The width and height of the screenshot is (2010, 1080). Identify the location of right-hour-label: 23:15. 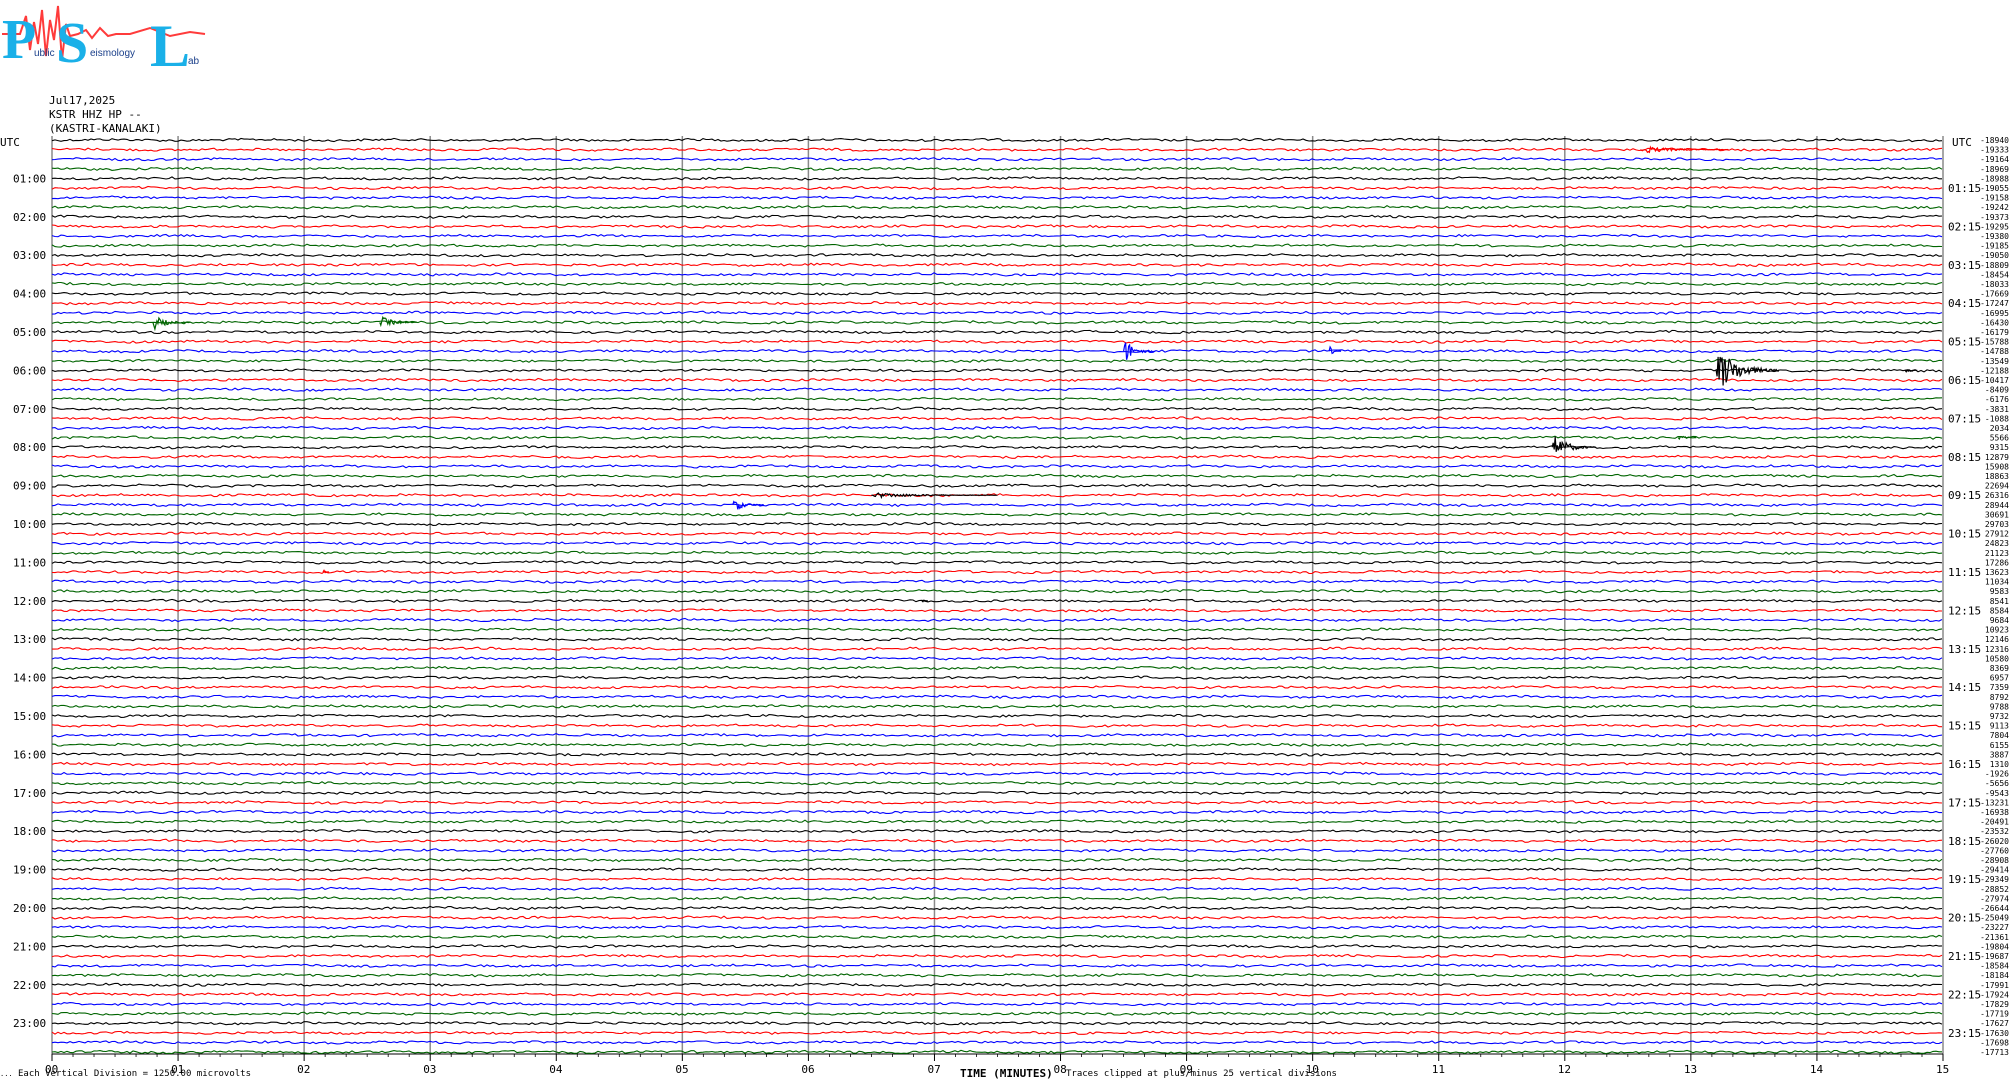
(1964, 1033).